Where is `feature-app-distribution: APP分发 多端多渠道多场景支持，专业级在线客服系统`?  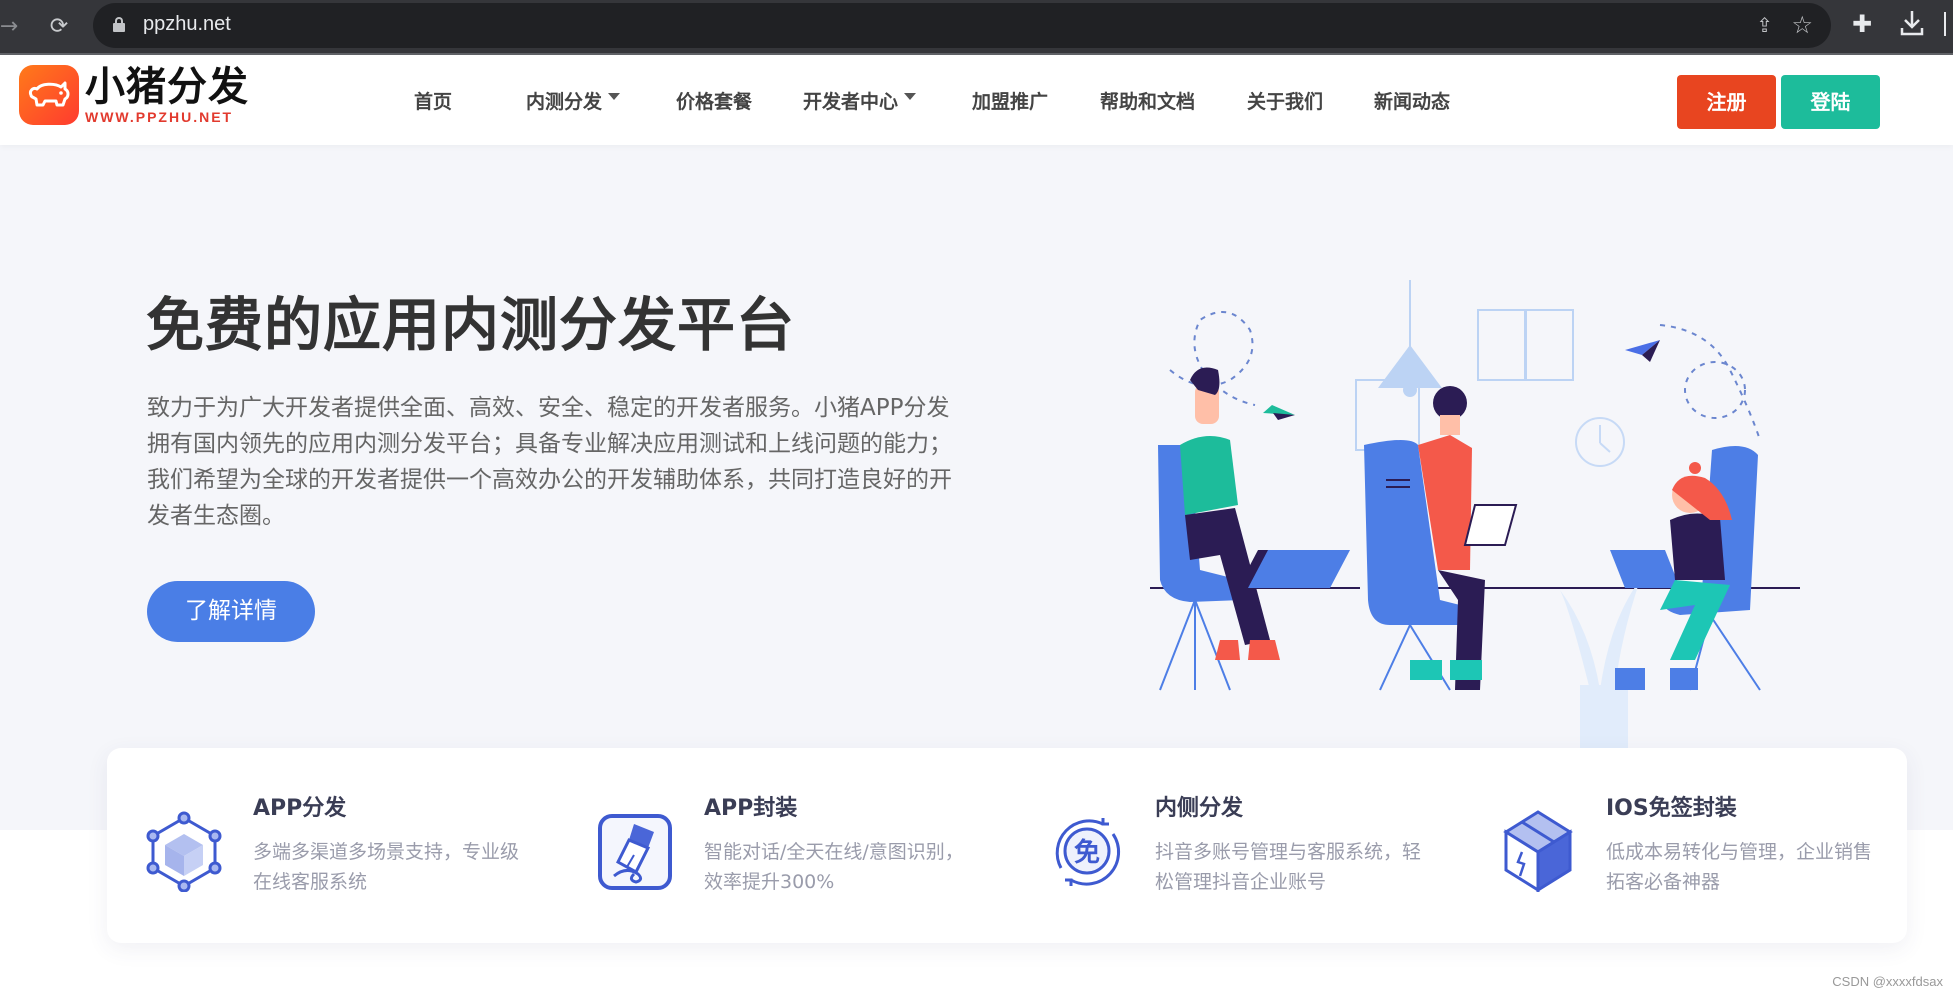
feature-app-distribution: APP分发 多端多渠道多场景支持，专业级在线客服系统 is located at coordinates (332, 845).